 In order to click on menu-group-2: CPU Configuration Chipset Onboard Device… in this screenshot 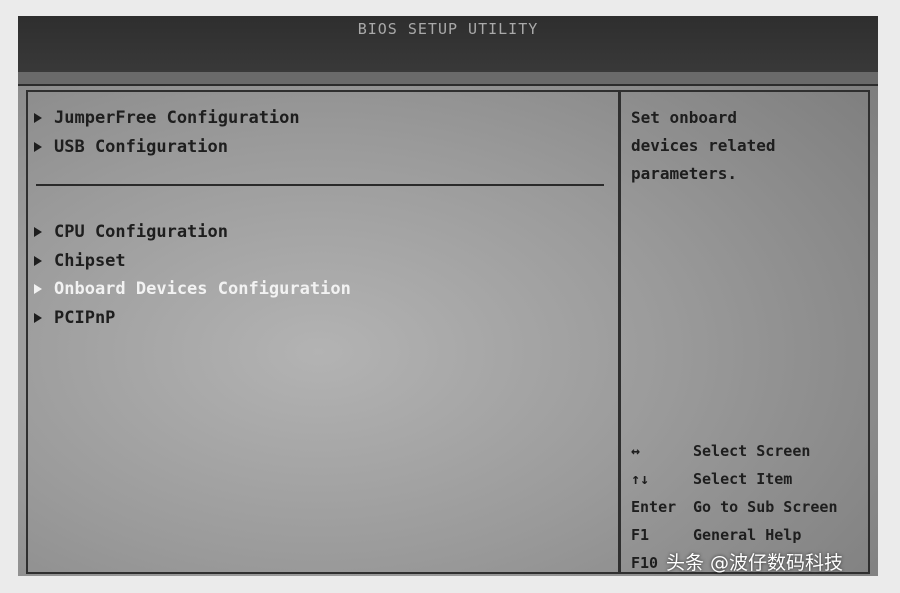, I will do `click(192, 275)`.